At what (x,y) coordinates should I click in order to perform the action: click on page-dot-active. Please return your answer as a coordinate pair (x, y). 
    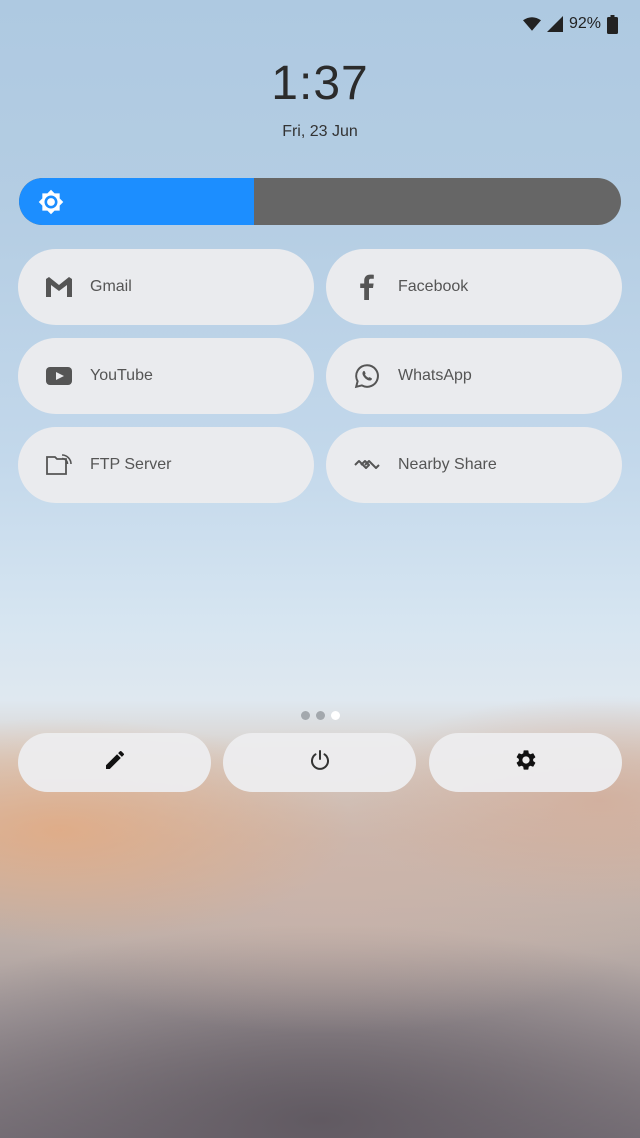
    Looking at the image, I should click on (335, 715).